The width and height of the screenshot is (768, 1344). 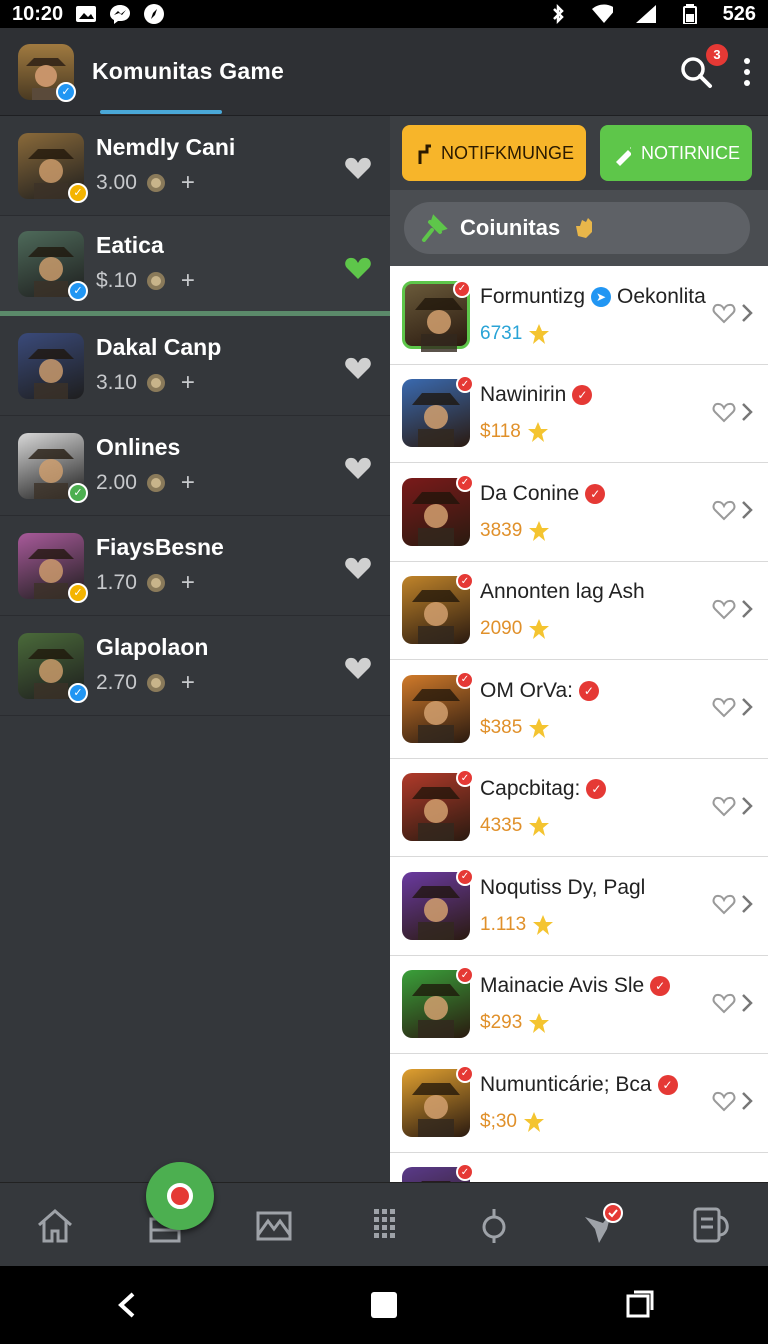 I want to click on chip-row: NOTIFKMUNGE NOTIRNICE, so click(x=579, y=153).